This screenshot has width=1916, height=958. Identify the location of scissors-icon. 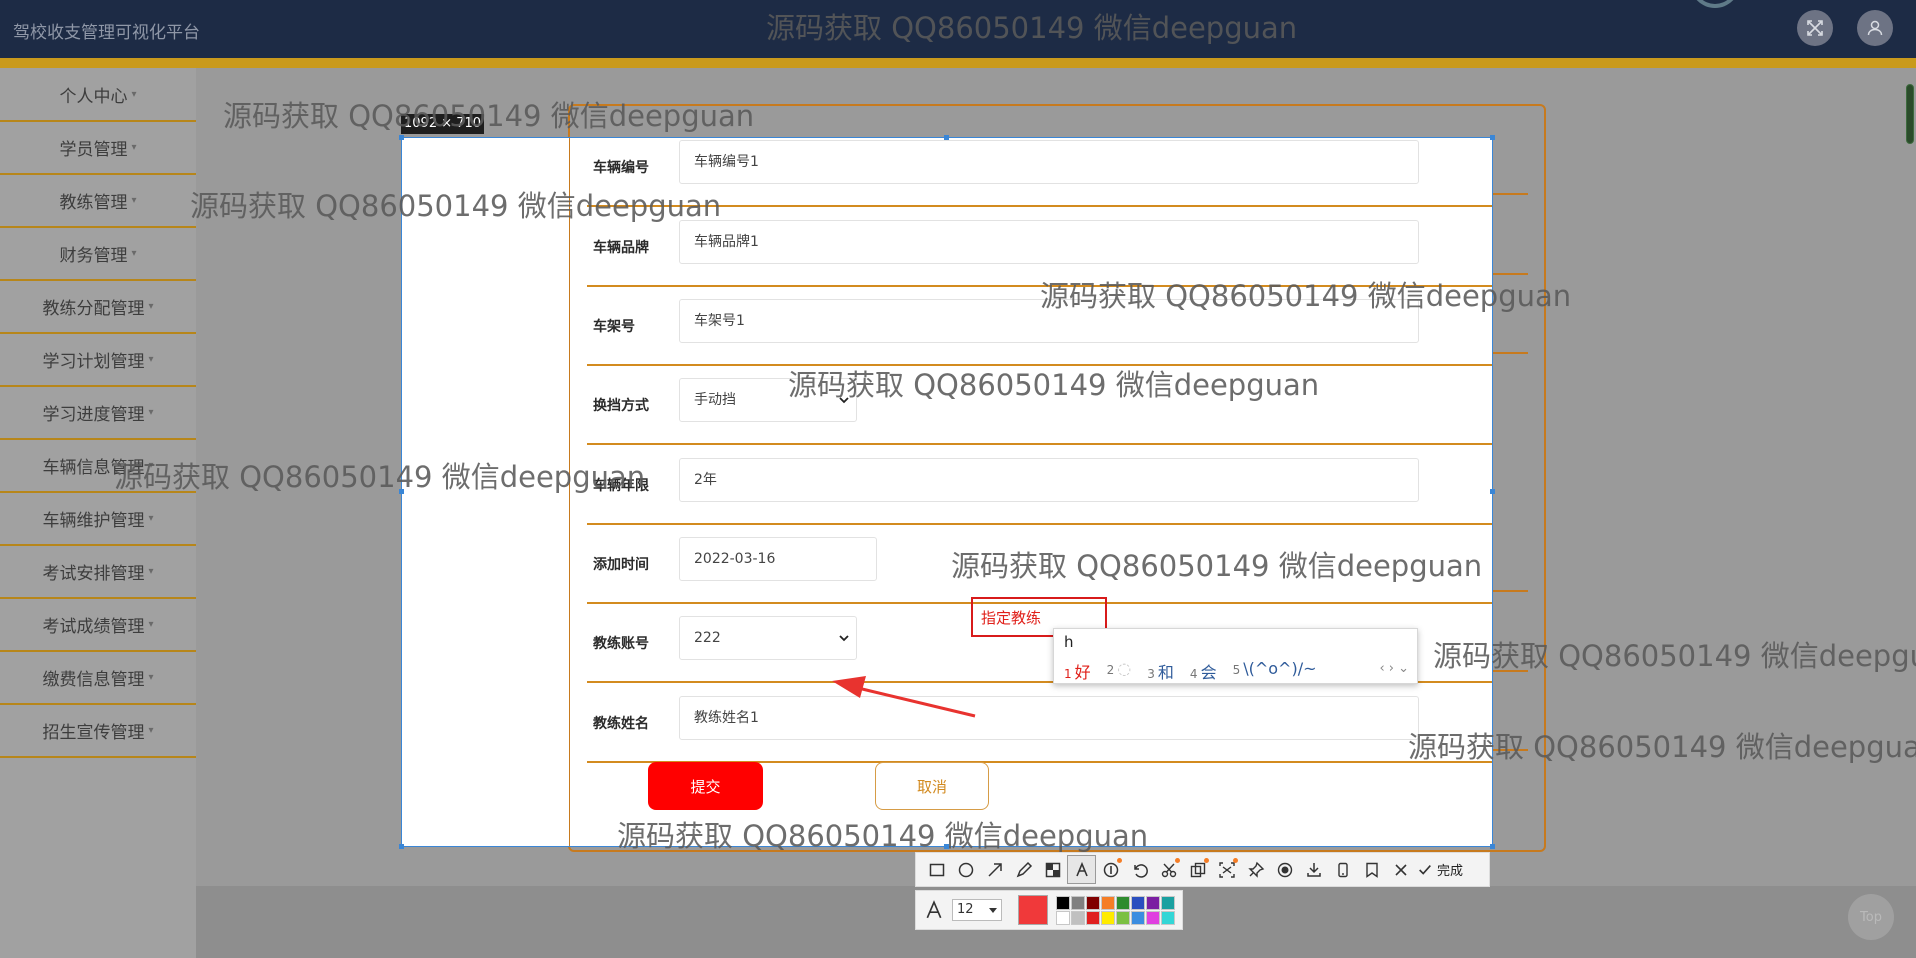
(1168, 869).